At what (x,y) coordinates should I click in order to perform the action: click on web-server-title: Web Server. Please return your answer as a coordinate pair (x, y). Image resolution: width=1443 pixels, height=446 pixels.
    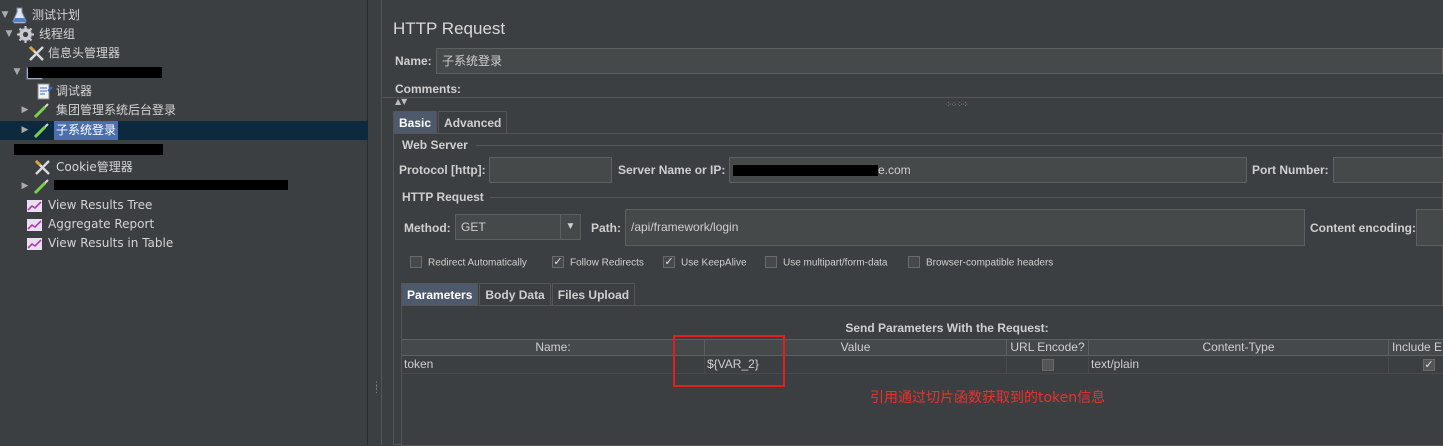
    Looking at the image, I should click on (435, 145).